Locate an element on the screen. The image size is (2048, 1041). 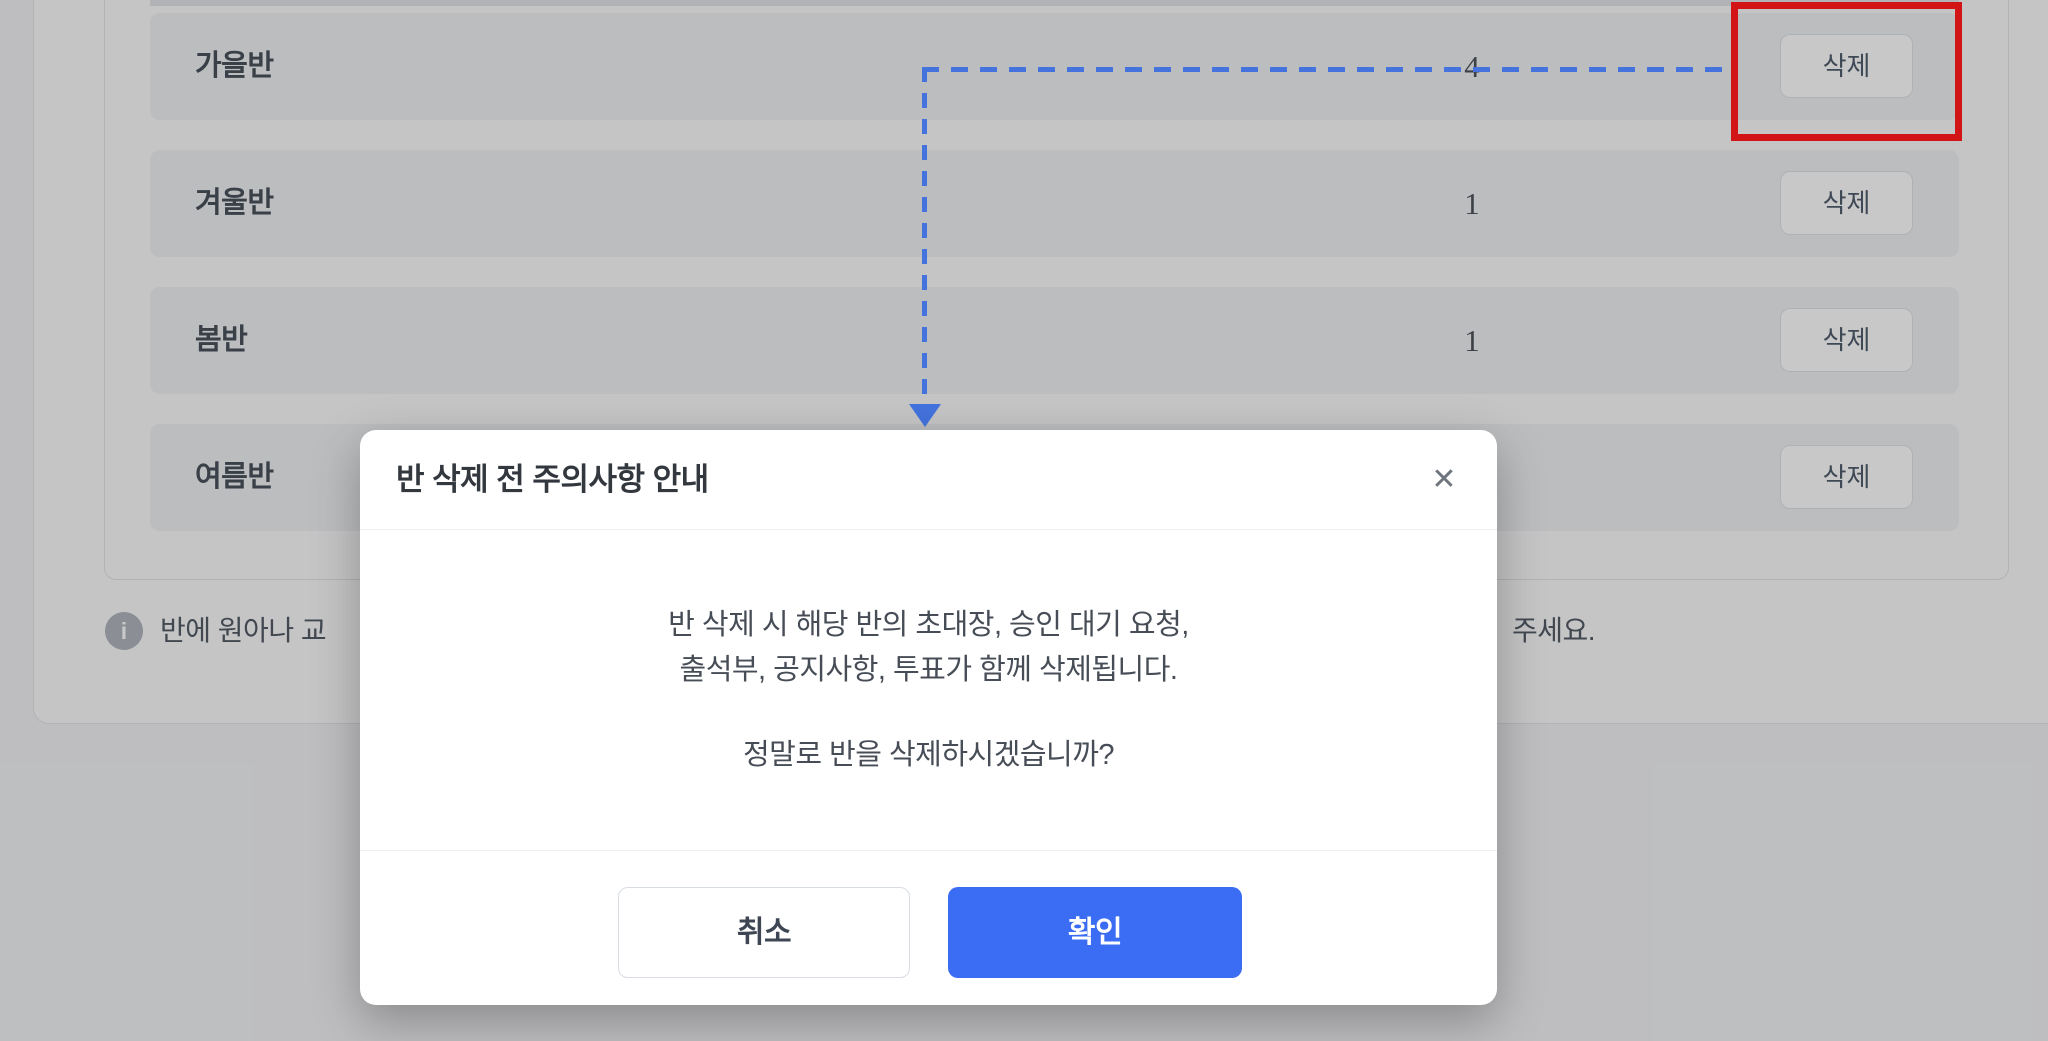
dialog-body-line-1: 반 삭제 시 해당 반의 초대장, 승인 대기 요청, is located at coordinates (928, 625).